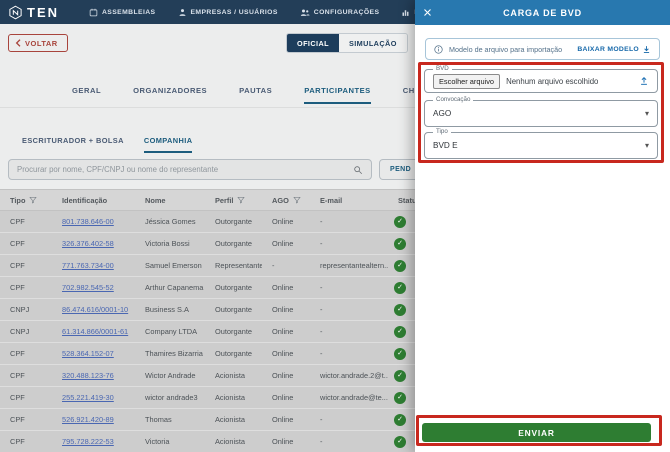 This screenshot has height=452, width=670. What do you see at coordinates (427, 12) in the screenshot?
I see `close-button` at bounding box center [427, 12].